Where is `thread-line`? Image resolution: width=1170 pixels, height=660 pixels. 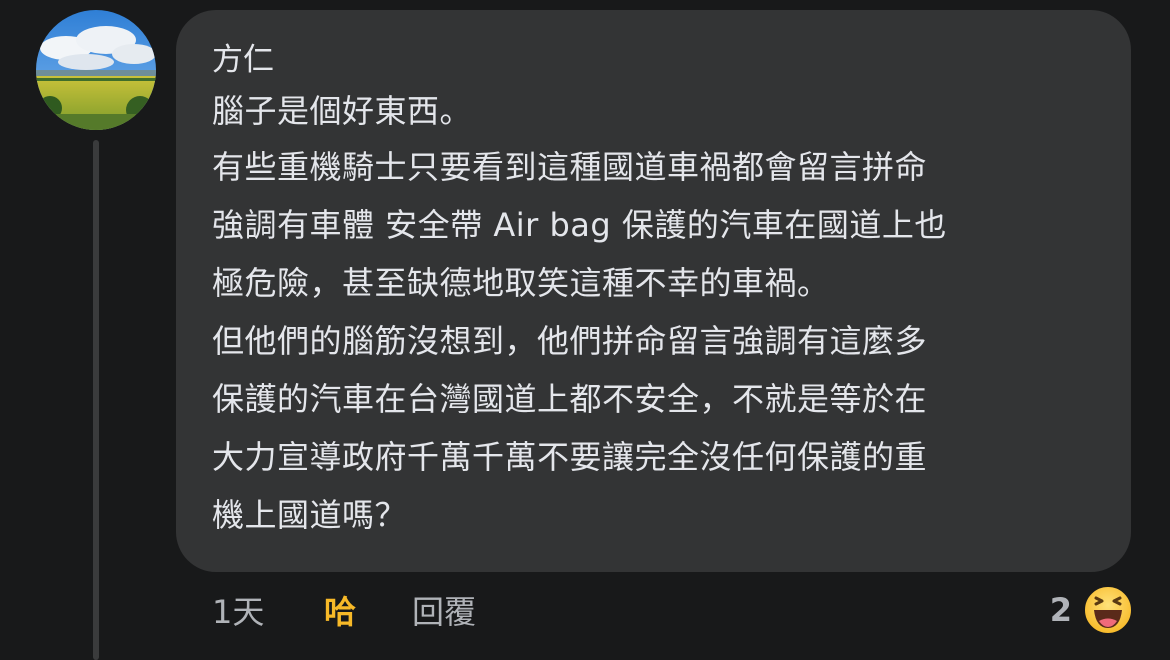 thread-line is located at coordinates (96, 400).